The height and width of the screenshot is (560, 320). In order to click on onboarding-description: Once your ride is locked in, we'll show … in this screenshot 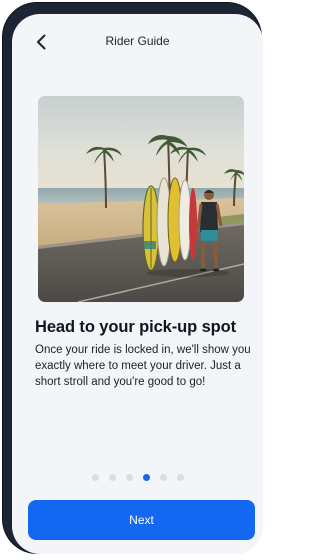, I will do `click(143, 366)`.